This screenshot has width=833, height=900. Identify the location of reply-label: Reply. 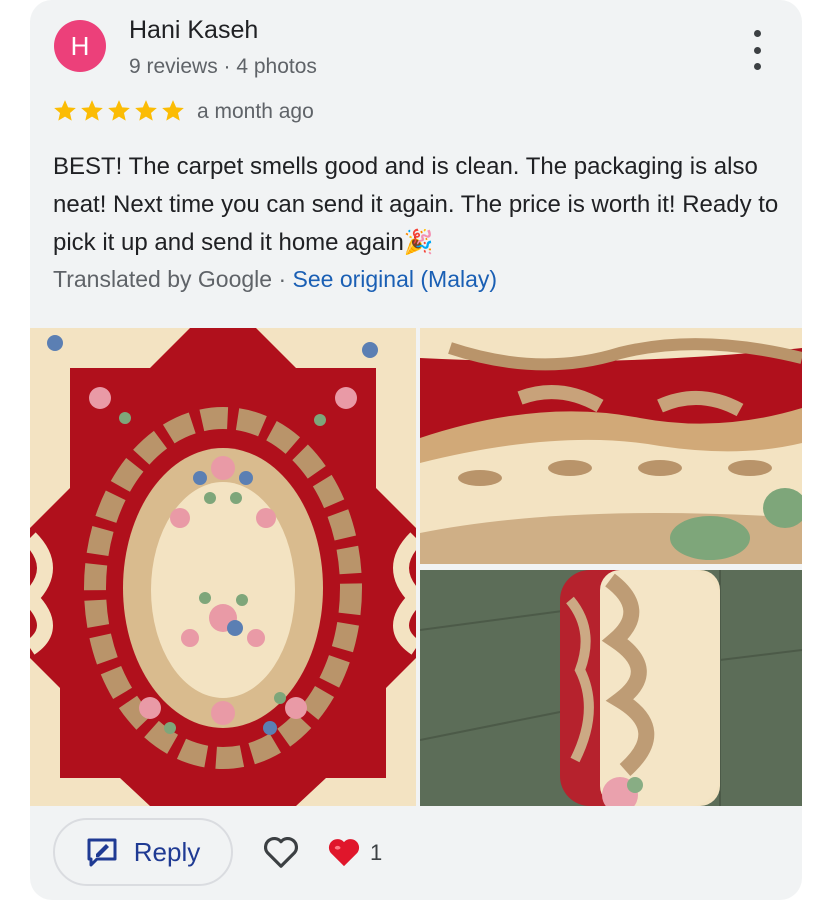
(167, 851).